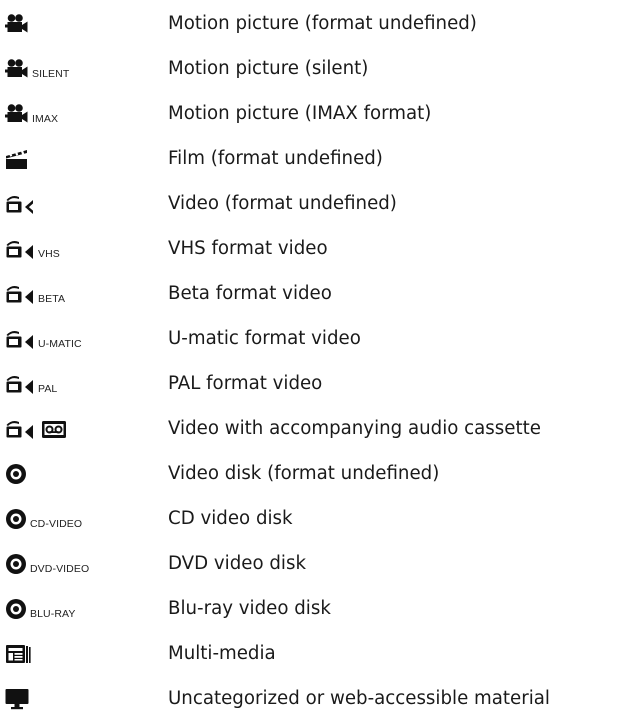 The height and width of the screenshot is (721, 629). Describe the element at coordinates (248, 248) in the screenshot. I see `legend-label: VHS format video` at that location.